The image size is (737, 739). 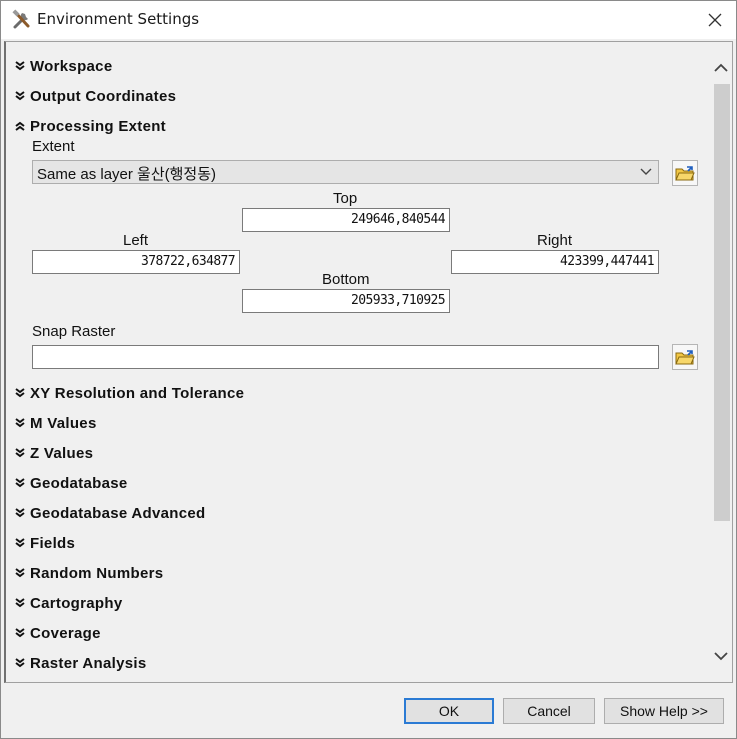 I want to click on extent-browse-button, so click(x=685, y=173).